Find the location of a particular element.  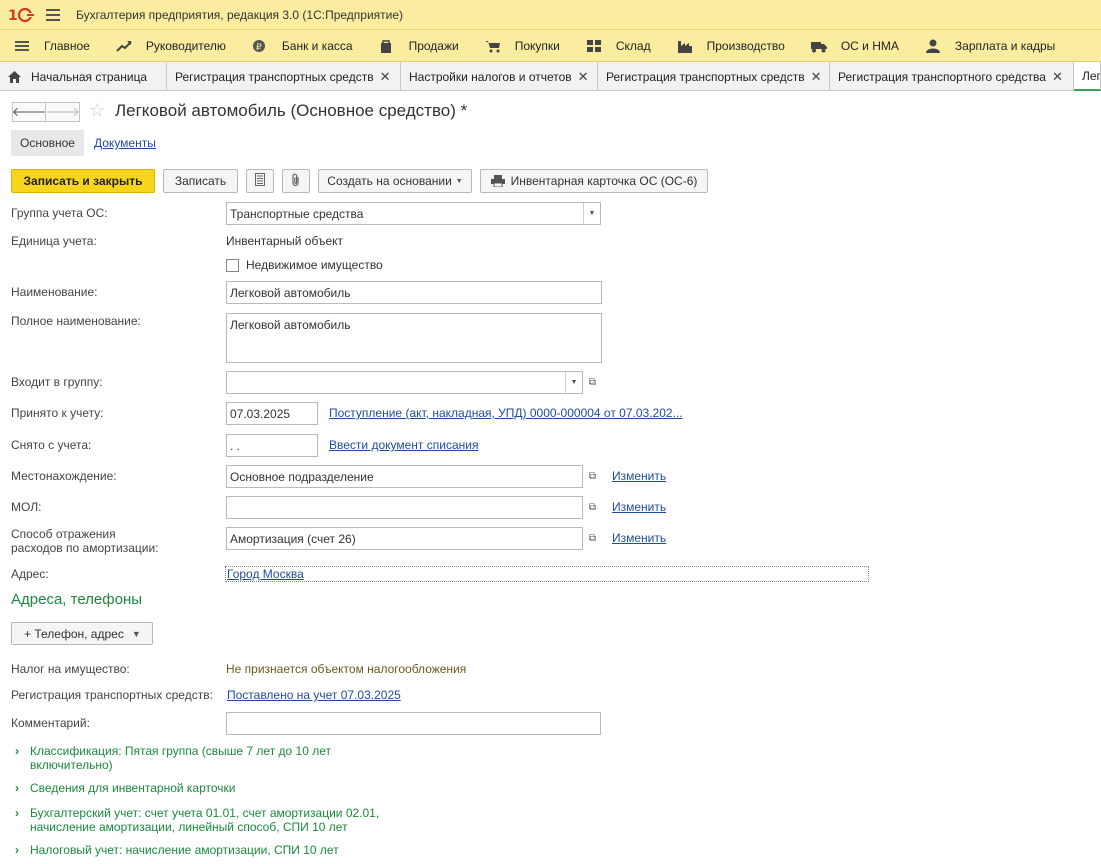

section-purchases: Покупки is located at coordinates (521, 46).